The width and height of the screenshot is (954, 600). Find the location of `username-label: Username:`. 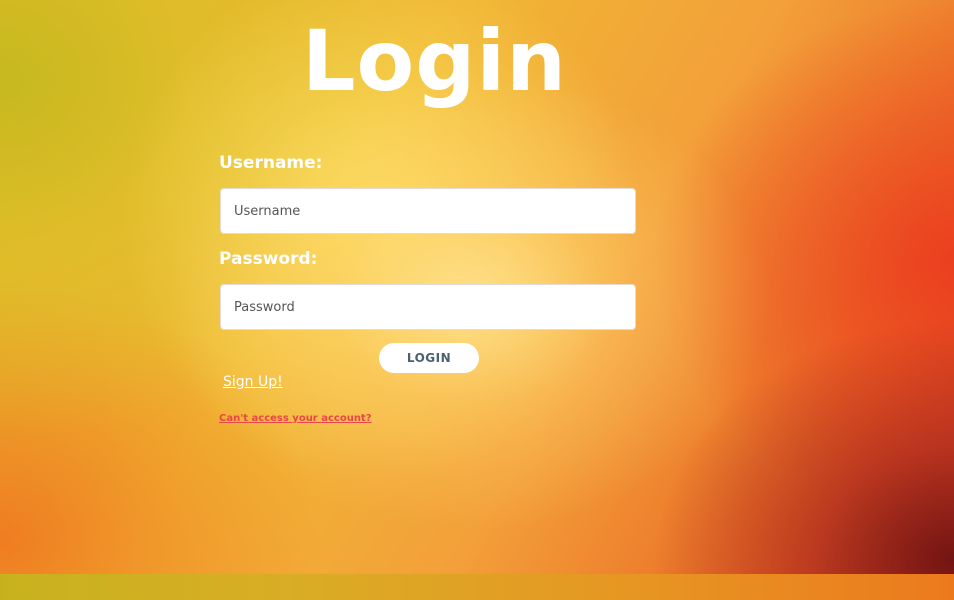

username-label: Username: is located at coordinates (271, 163).